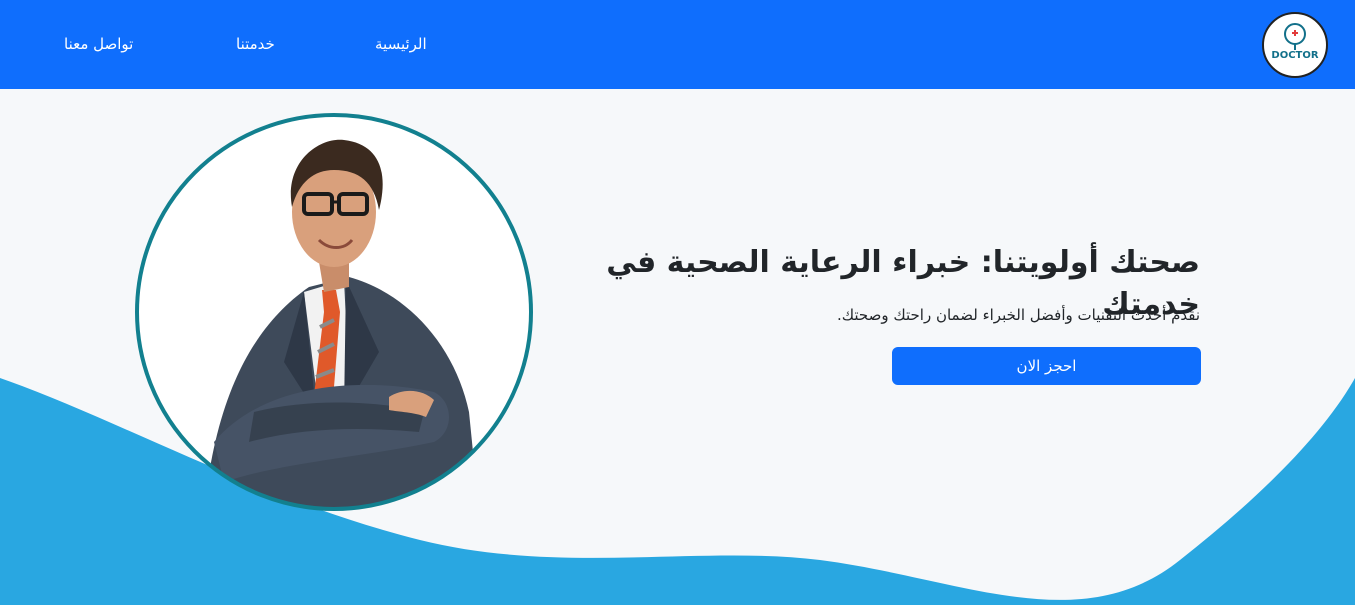 The width and height of the screenshot is (1355, 605). What do you see at coordinates (1295, 36) in the screenshot?
I see `stethoscope-icon` at bounding box center [1295, 36].